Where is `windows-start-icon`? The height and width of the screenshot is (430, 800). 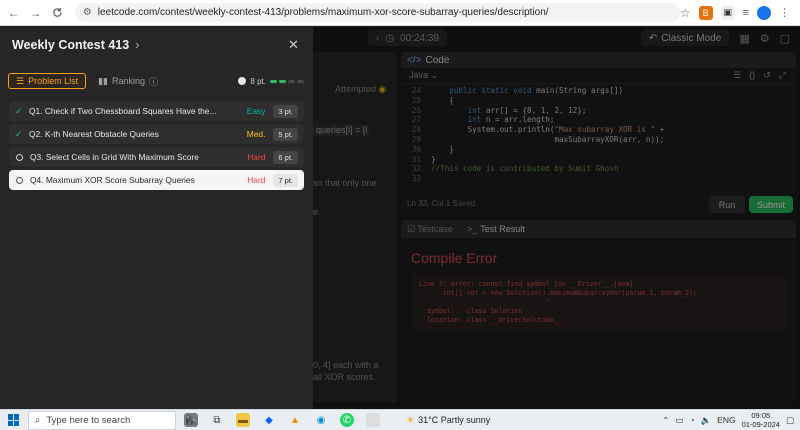
windows-start-icon is located at coordinates (14, 420).